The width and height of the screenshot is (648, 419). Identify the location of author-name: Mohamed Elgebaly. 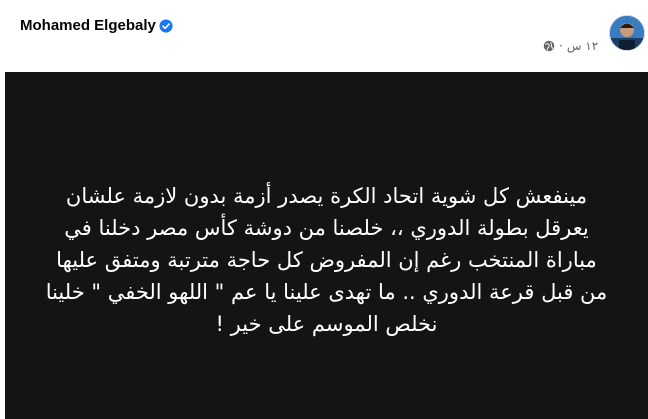
(88, 25).